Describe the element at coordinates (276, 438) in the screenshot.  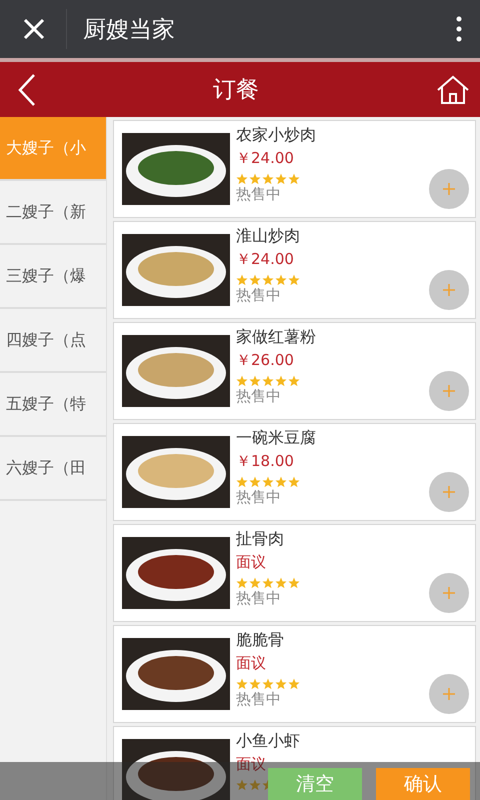
I see `dish-name: 一碗米豆腐` at that location.